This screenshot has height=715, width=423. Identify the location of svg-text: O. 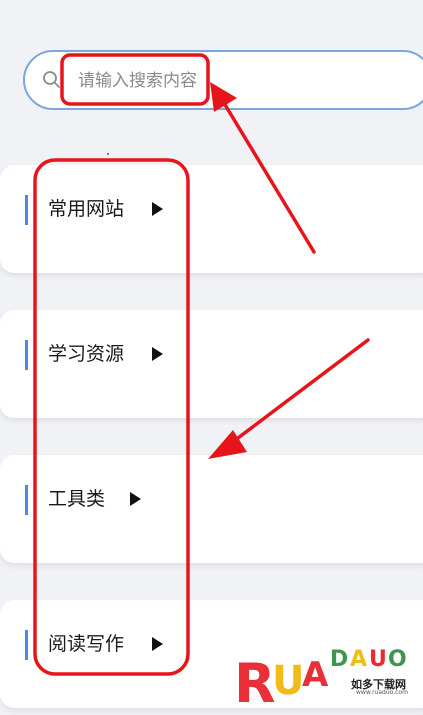
(397, 659).